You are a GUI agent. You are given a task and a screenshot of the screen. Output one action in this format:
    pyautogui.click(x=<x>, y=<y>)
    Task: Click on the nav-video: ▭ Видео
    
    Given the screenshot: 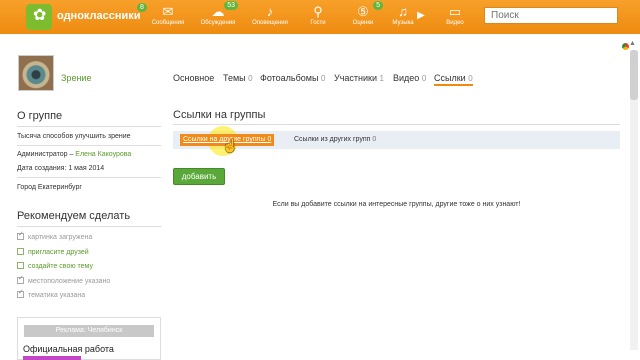 What is the action you would take?
    pyautogui.click(x=455, y=18)
    